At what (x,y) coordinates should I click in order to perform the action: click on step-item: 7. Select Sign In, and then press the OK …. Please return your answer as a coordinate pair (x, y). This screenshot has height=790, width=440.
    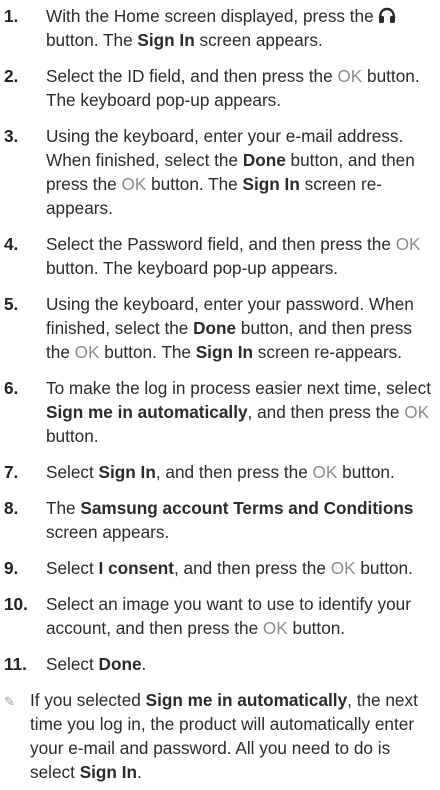
    Looking at the image, I should click on (218, 472).